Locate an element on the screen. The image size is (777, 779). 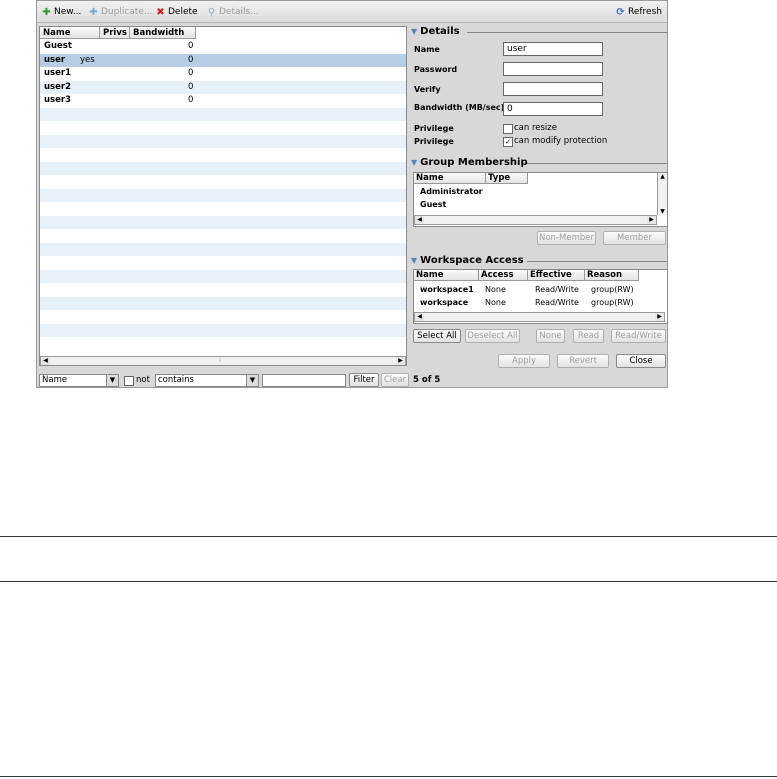
column-header-bandwidth: Bandwidth is located at coordinates (163, 33).